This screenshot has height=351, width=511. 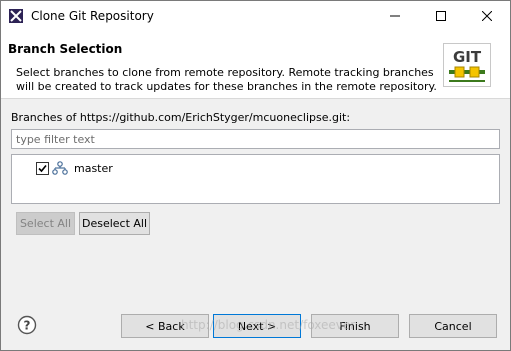 What do you see at coordinates (165, 326) in the screenshot?
I see `back-button: < Back` at bounding box center [165, 326].